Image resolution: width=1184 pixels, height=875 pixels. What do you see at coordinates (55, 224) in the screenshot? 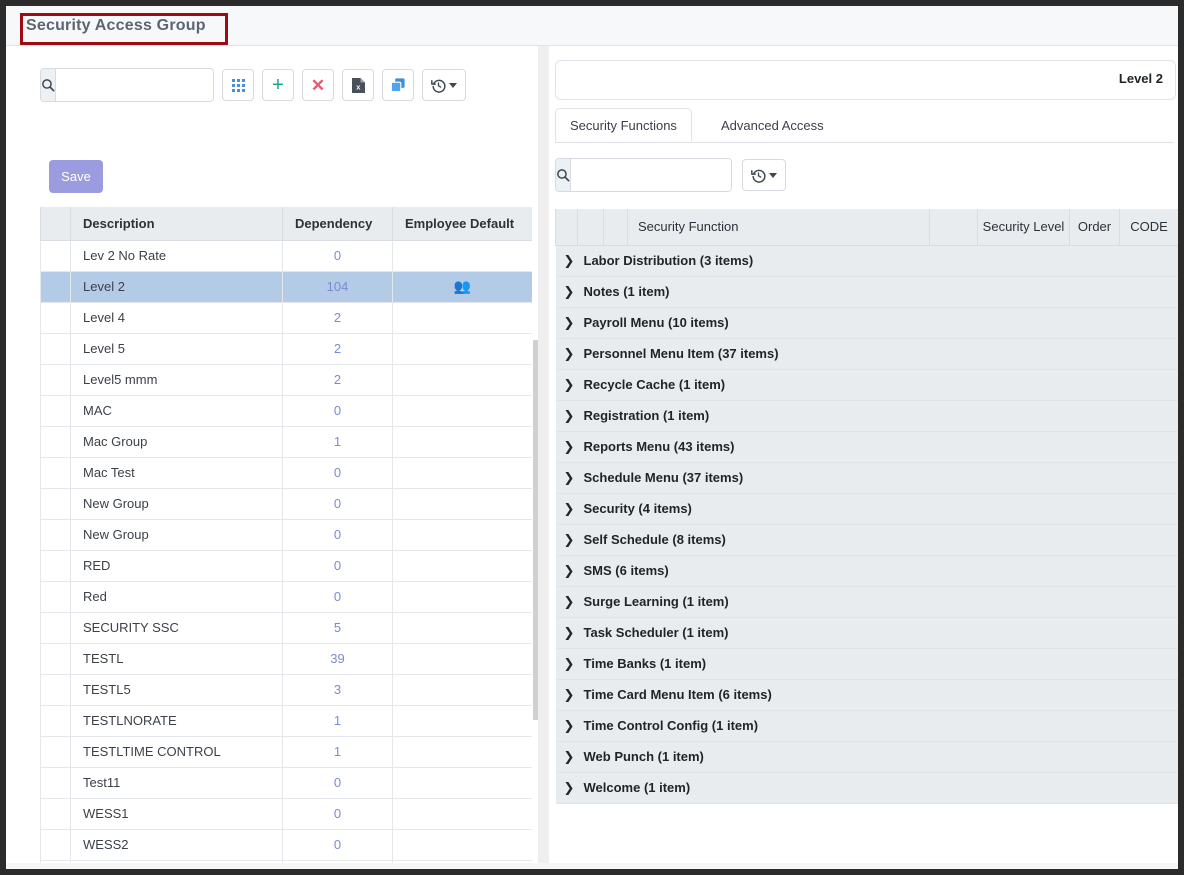
I see `column-header-select` at bounding box center [55, 224].